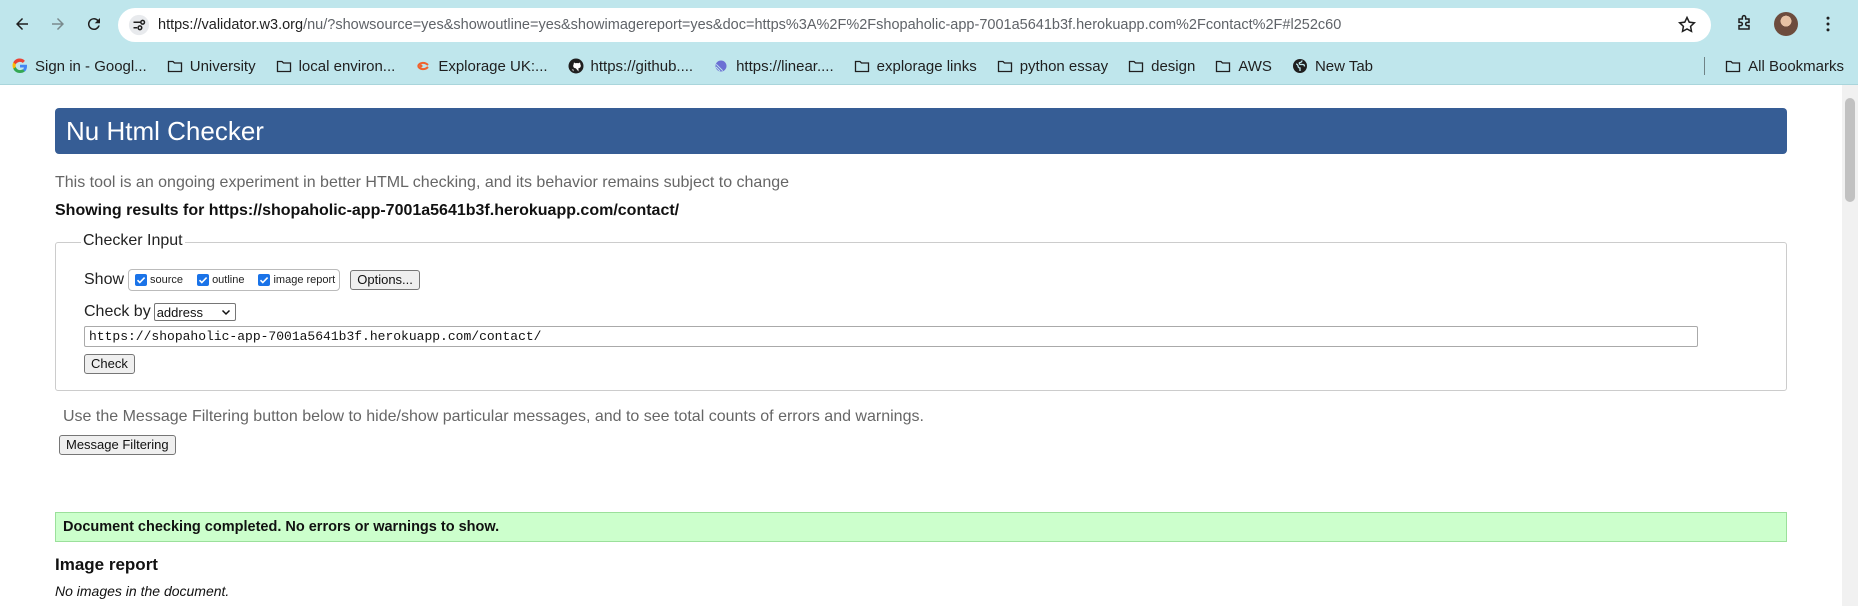 Image resolution: width=1858 pixels, height=606 pixels. Describe the element at coordinates (109, 364) in the screenshot. I see `check-button: Check` at that location.